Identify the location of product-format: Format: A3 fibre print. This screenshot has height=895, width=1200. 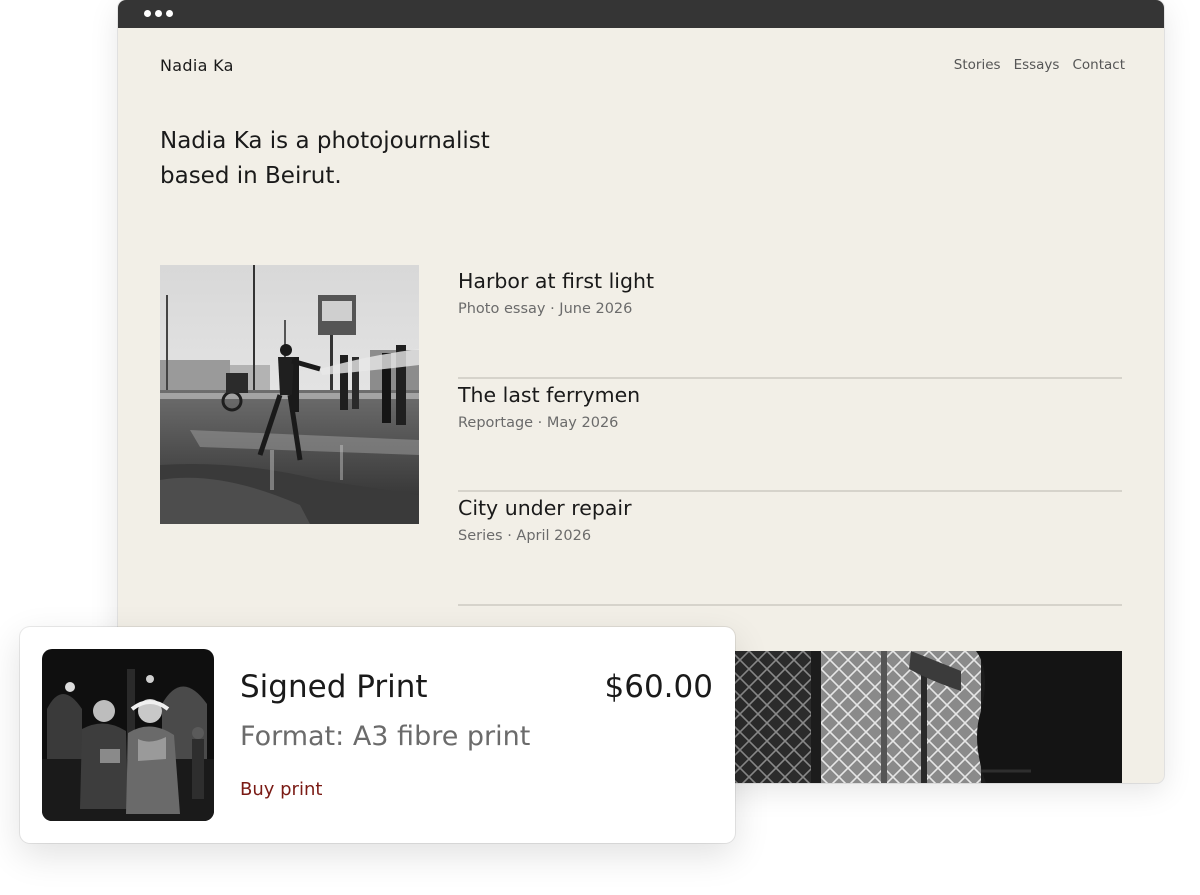
(385, 736).